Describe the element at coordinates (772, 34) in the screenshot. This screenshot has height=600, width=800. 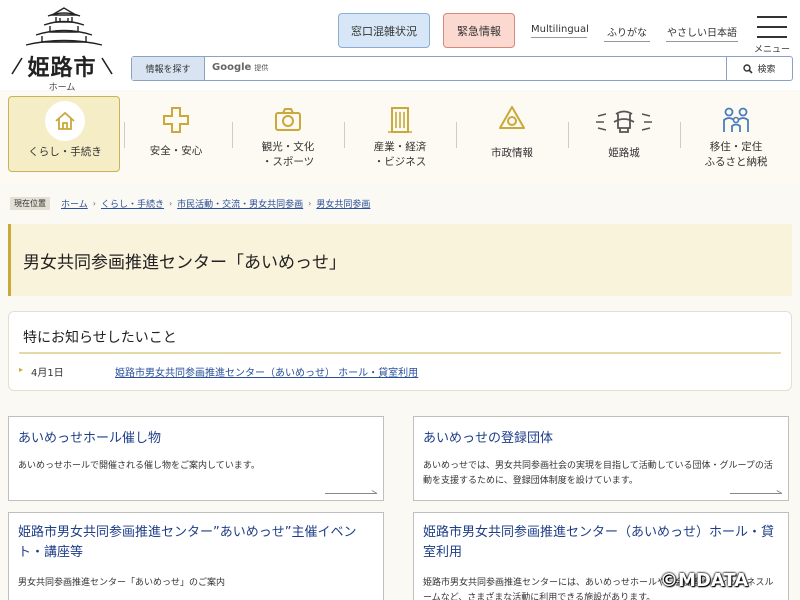
I see `menu-button: メニュー` at that location.